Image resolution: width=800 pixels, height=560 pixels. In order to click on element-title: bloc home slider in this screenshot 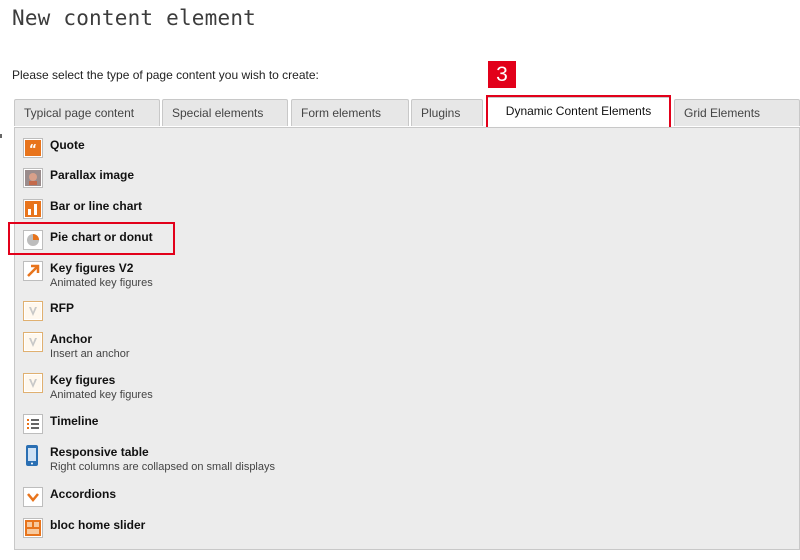, I will do `click(98, 525)`.